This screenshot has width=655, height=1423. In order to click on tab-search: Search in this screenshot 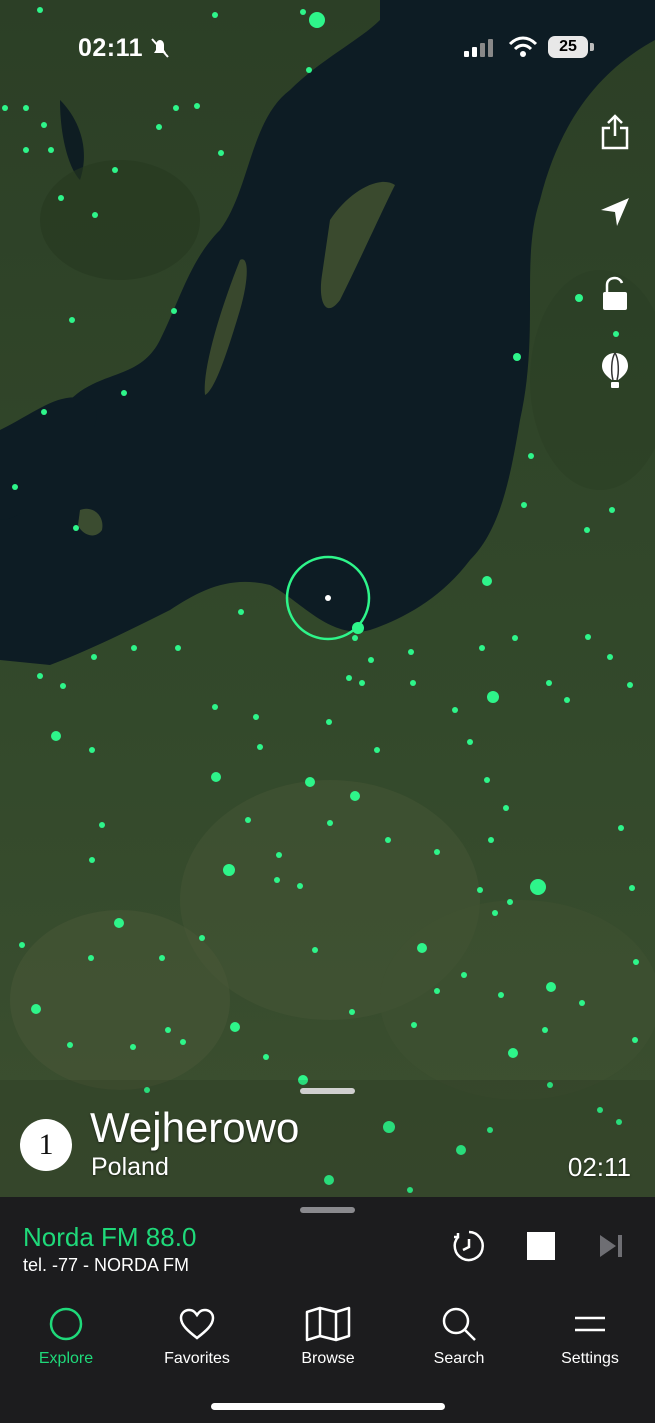, I will do `click(459, 1334)`.